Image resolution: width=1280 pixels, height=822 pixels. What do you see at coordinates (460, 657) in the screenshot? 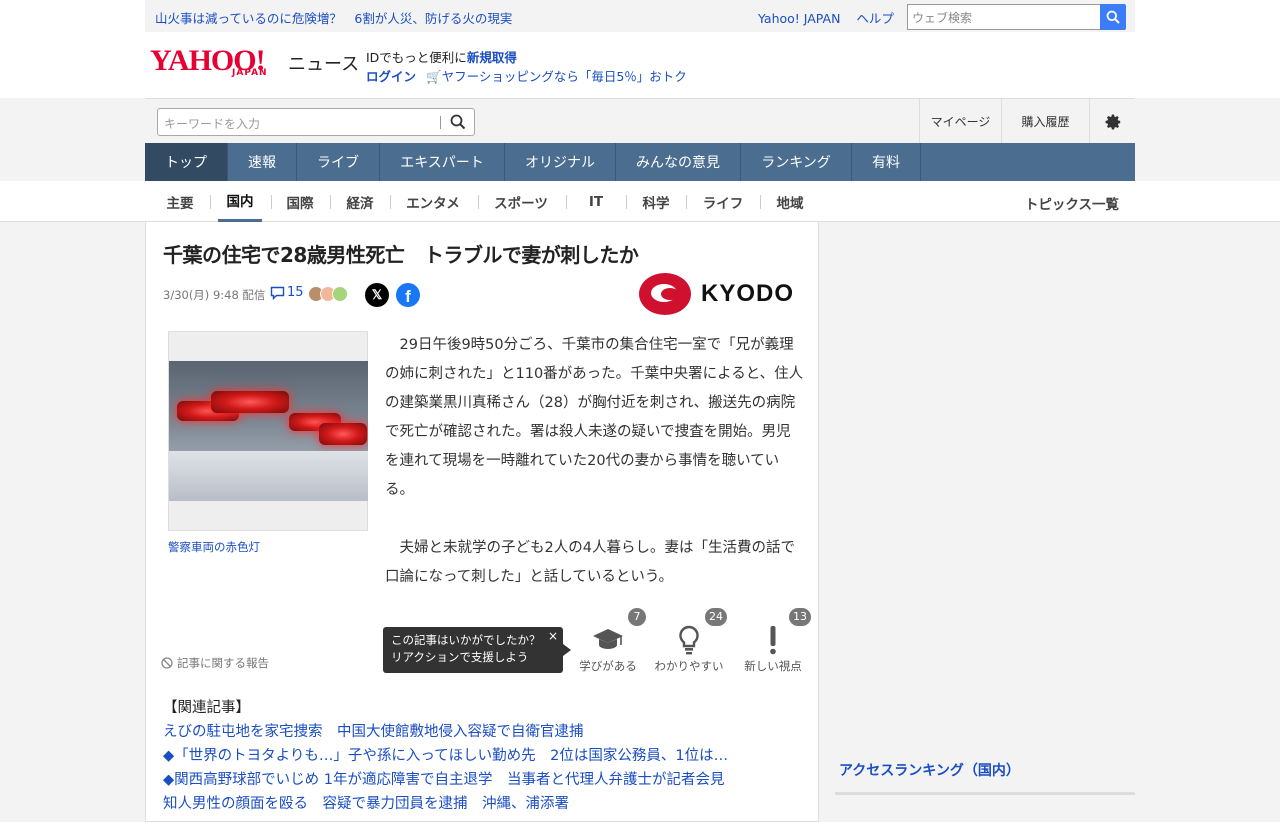
I see `tooltip-line: リアクションで支援しよう` at bounding box center [460, 657].